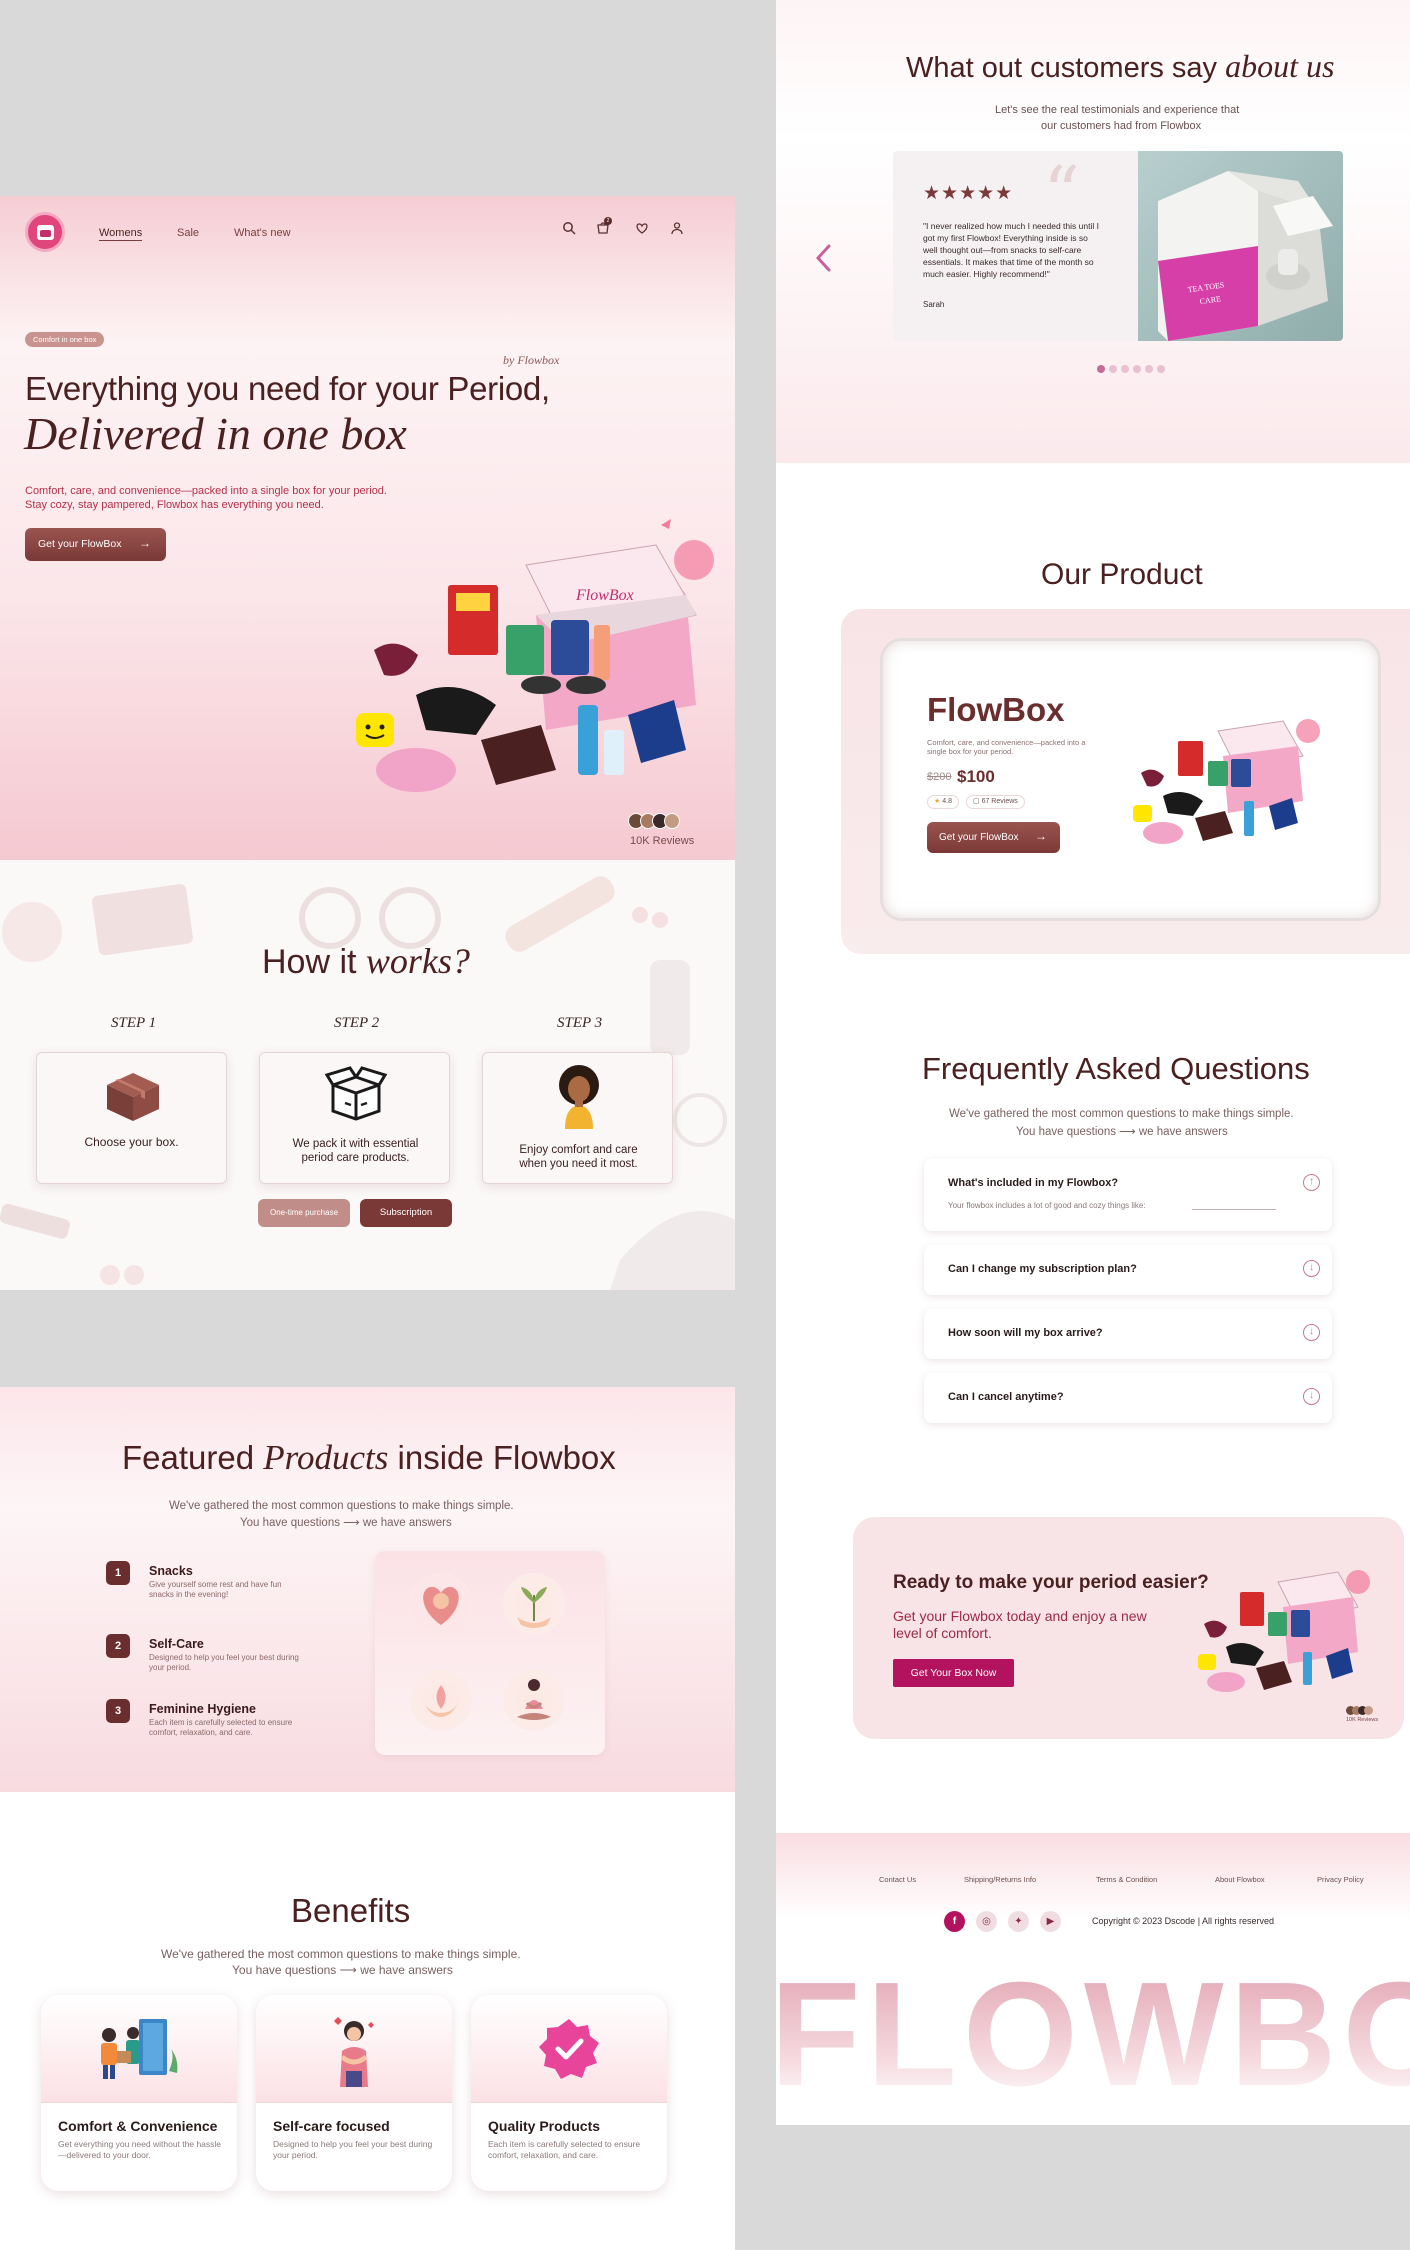  I want to click on feature-2-number: 2, so click(118, 1646).